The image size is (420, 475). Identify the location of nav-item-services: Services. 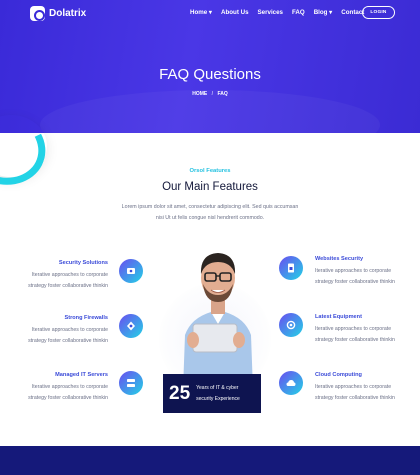
(270, 12).